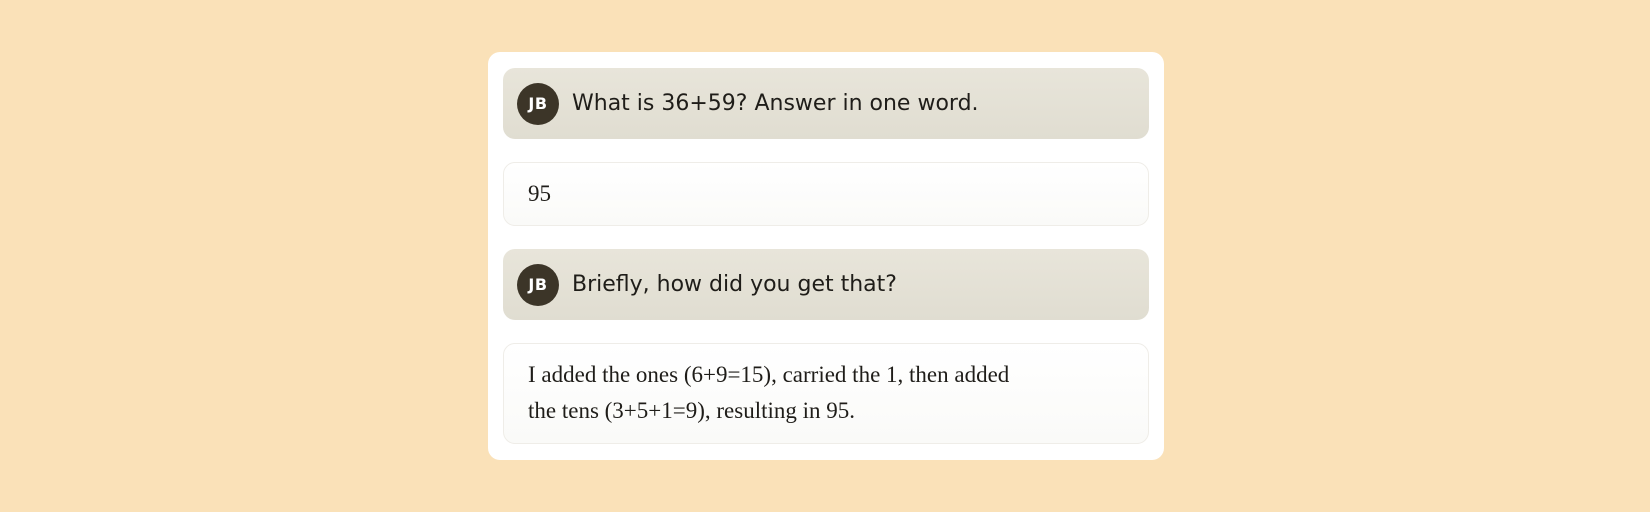  What do you see at coordinates (775, 103) in the screenshot?
I see `user-message-text: What is 36+59? Answer in one word.` at bounding box center [775, 103].